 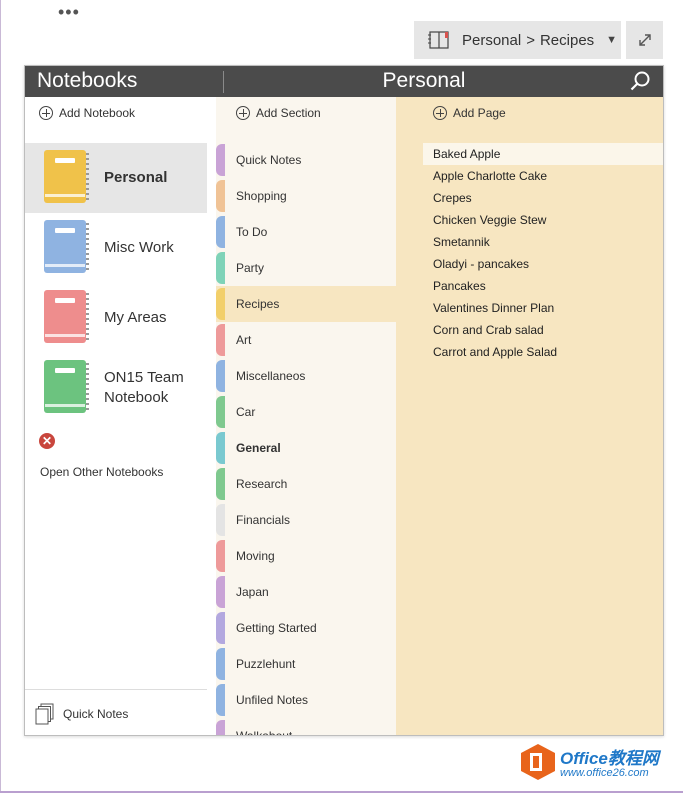 What do you see at coordinates (424, 80) in the screenshot?
I see `current-notebook-title: Personal` at bounding box center [424, 80].